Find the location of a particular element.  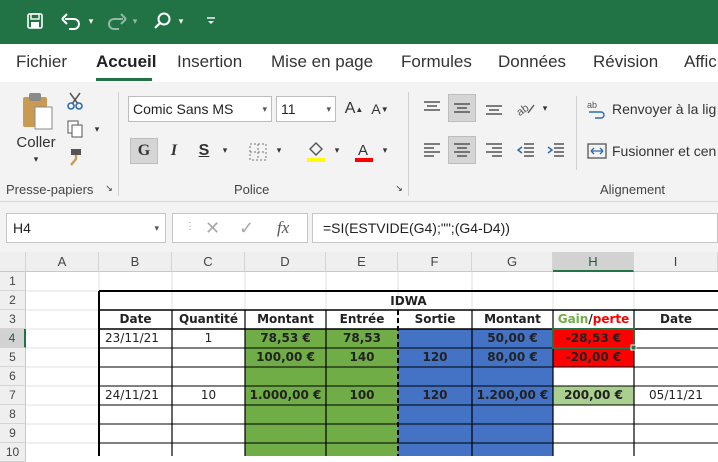

font-color-dropdown-icon: ▾ is located at coordinates (385, 150).